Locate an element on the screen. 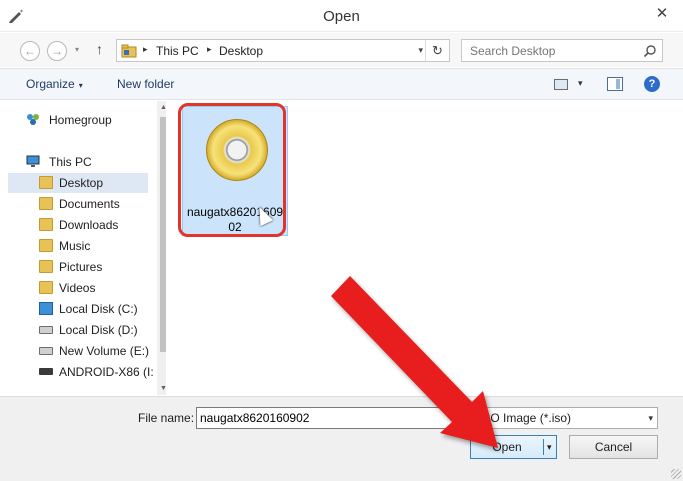  sidebar-item-local-disk-c: Local Disk (C:) is located at coordinates (78, 309).